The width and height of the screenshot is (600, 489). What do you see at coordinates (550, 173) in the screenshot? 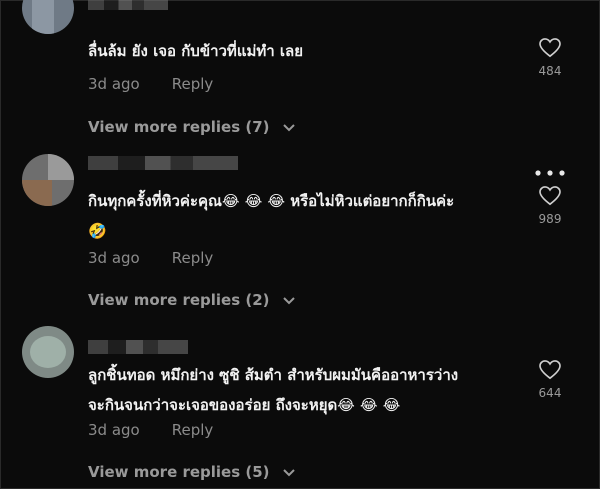
I see `more-horizontal-icon` at bounding box center [550, 173].